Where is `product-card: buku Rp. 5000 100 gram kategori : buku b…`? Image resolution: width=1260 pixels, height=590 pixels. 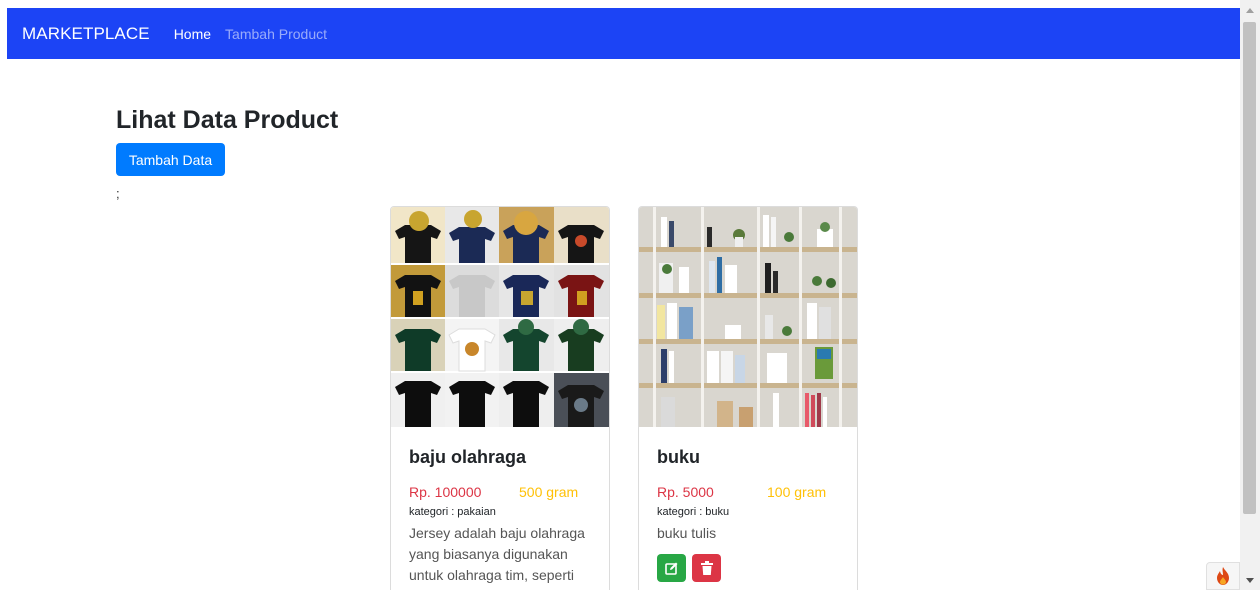
product-card: buku Rp. 5000 100 gram kategori : buku b… is located at coordinates (748, 398).